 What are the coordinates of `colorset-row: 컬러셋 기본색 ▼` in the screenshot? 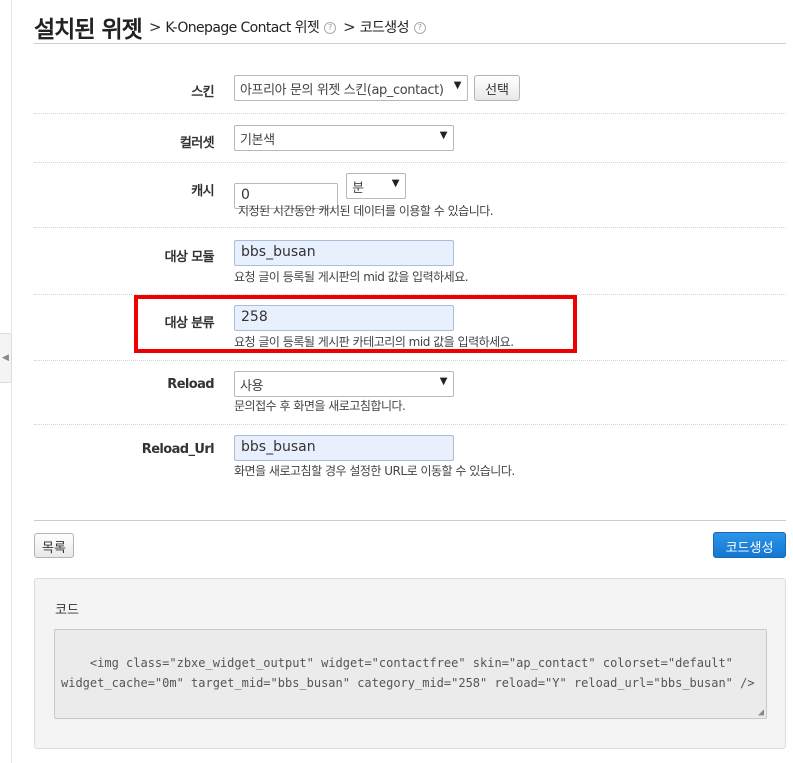 It's located at (410, 138).